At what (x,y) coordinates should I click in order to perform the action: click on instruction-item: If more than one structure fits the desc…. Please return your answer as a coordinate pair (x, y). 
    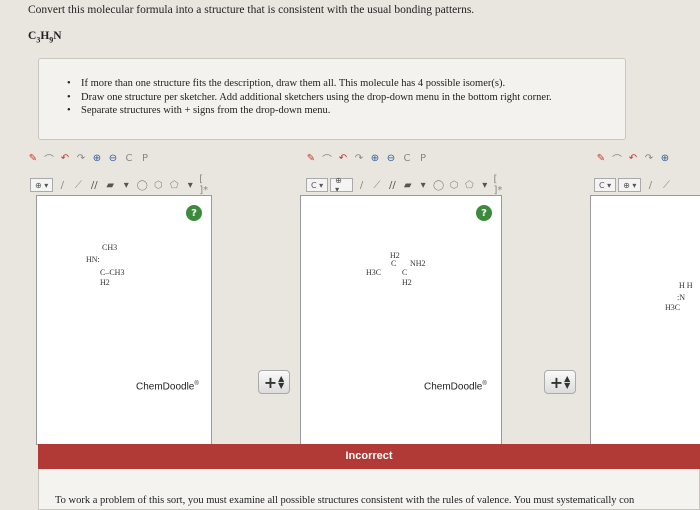
    Looking at the image, I should click on (346, 84).